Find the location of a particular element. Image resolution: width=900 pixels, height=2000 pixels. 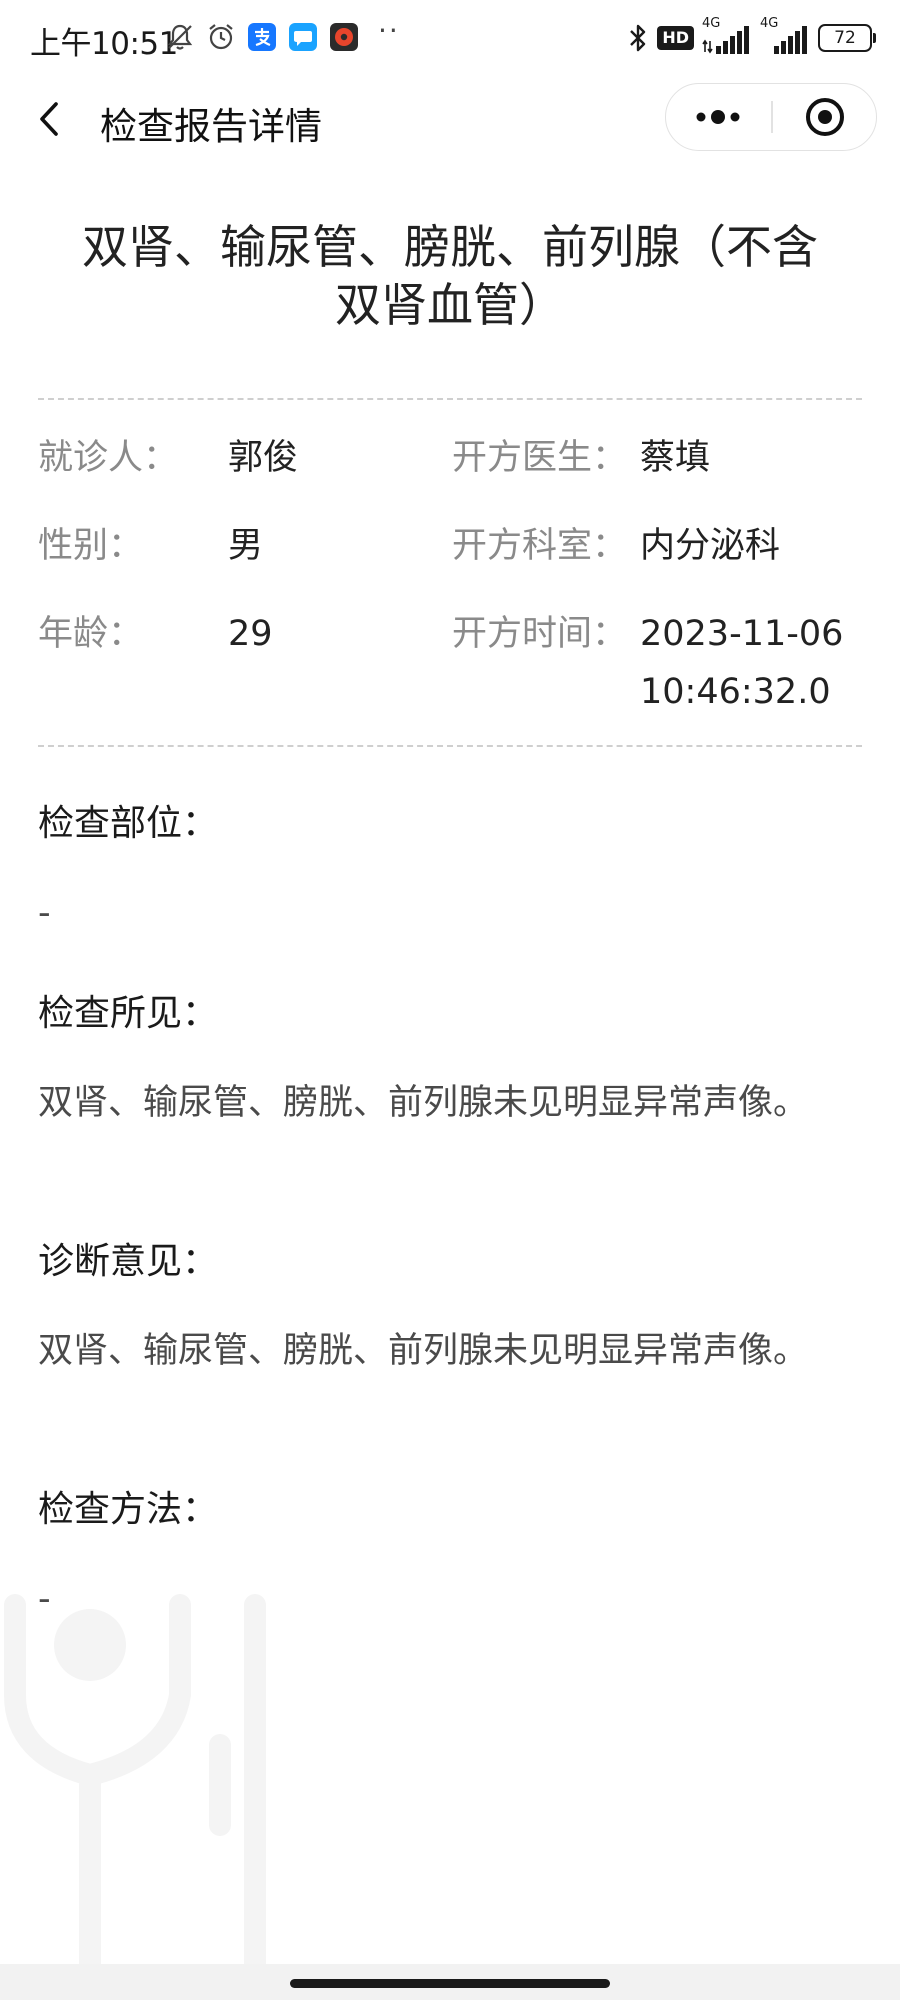

site-value: - is located at coordinates (44, 913).